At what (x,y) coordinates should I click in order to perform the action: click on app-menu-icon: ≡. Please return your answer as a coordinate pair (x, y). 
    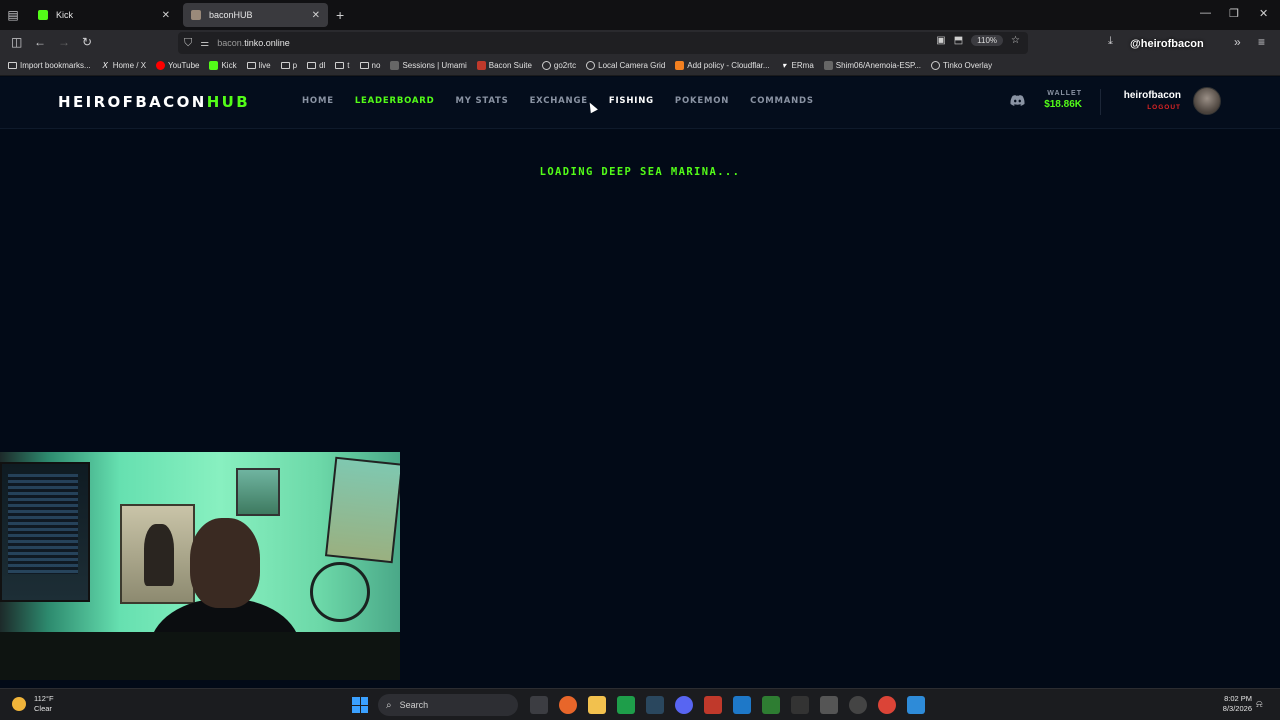
    Looking at the image, I should click on (1261, 42).